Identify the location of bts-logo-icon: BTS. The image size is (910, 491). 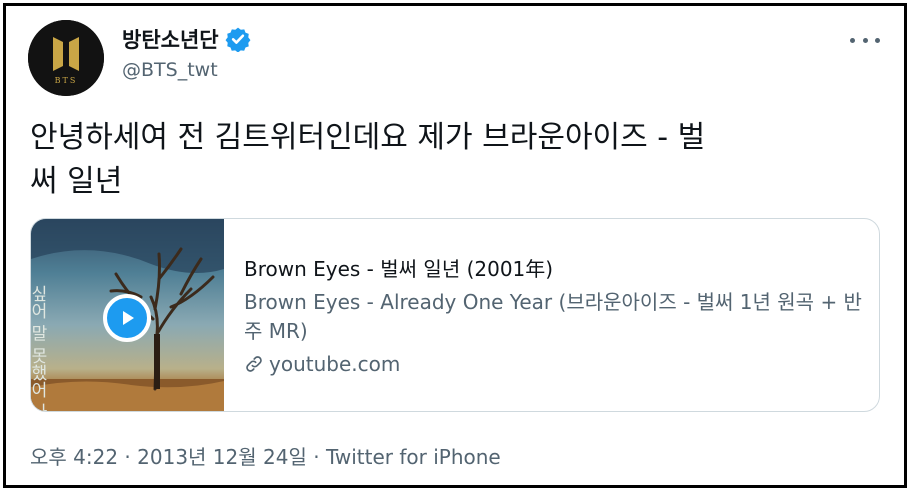
(66, 58).